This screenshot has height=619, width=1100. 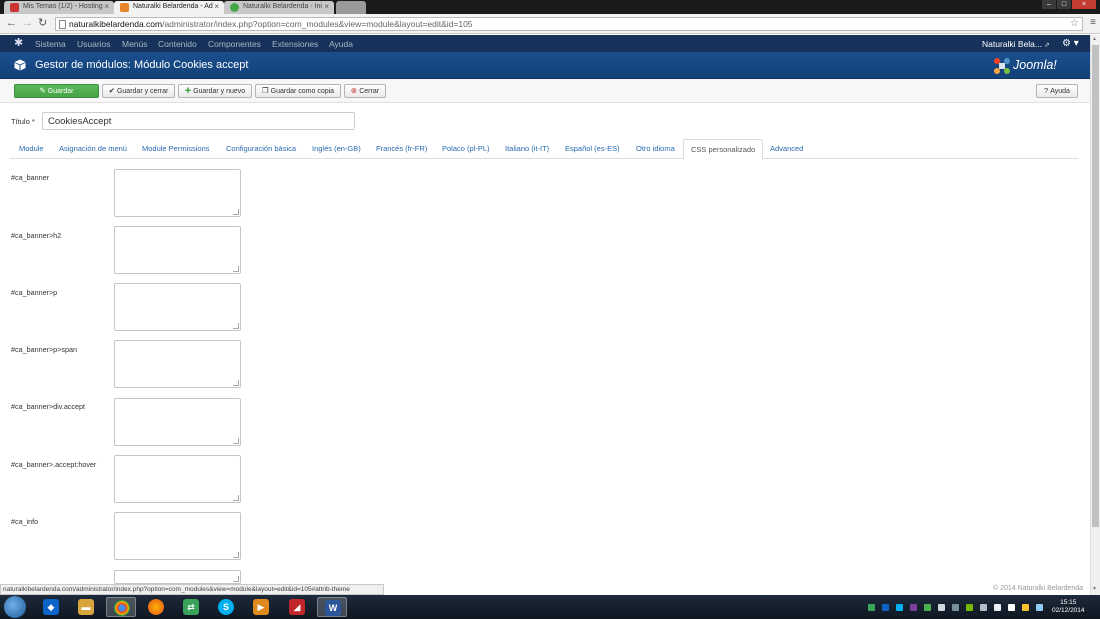 I want to click on browser-tab-inicio: Naturalki Belardenda - Ini ×, so click(x=279, y=7).